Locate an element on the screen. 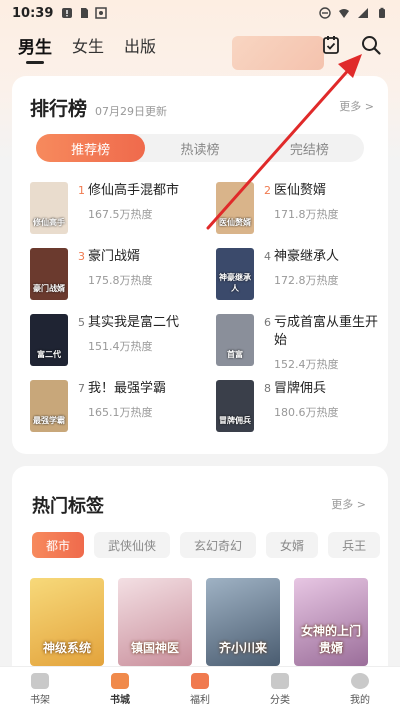  screenshot-icon is located at coordinates (101, 13).